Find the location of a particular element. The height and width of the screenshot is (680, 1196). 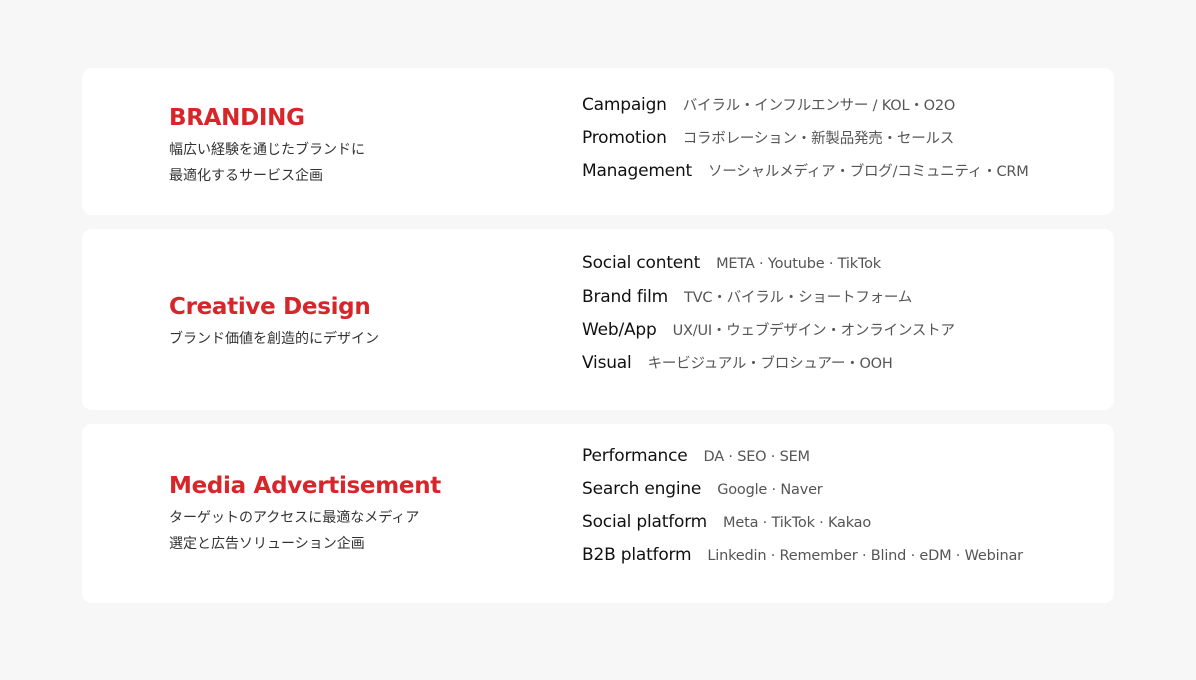

service-detail: Meta · TikTok · Kakao is located at coordinates (797, 523).